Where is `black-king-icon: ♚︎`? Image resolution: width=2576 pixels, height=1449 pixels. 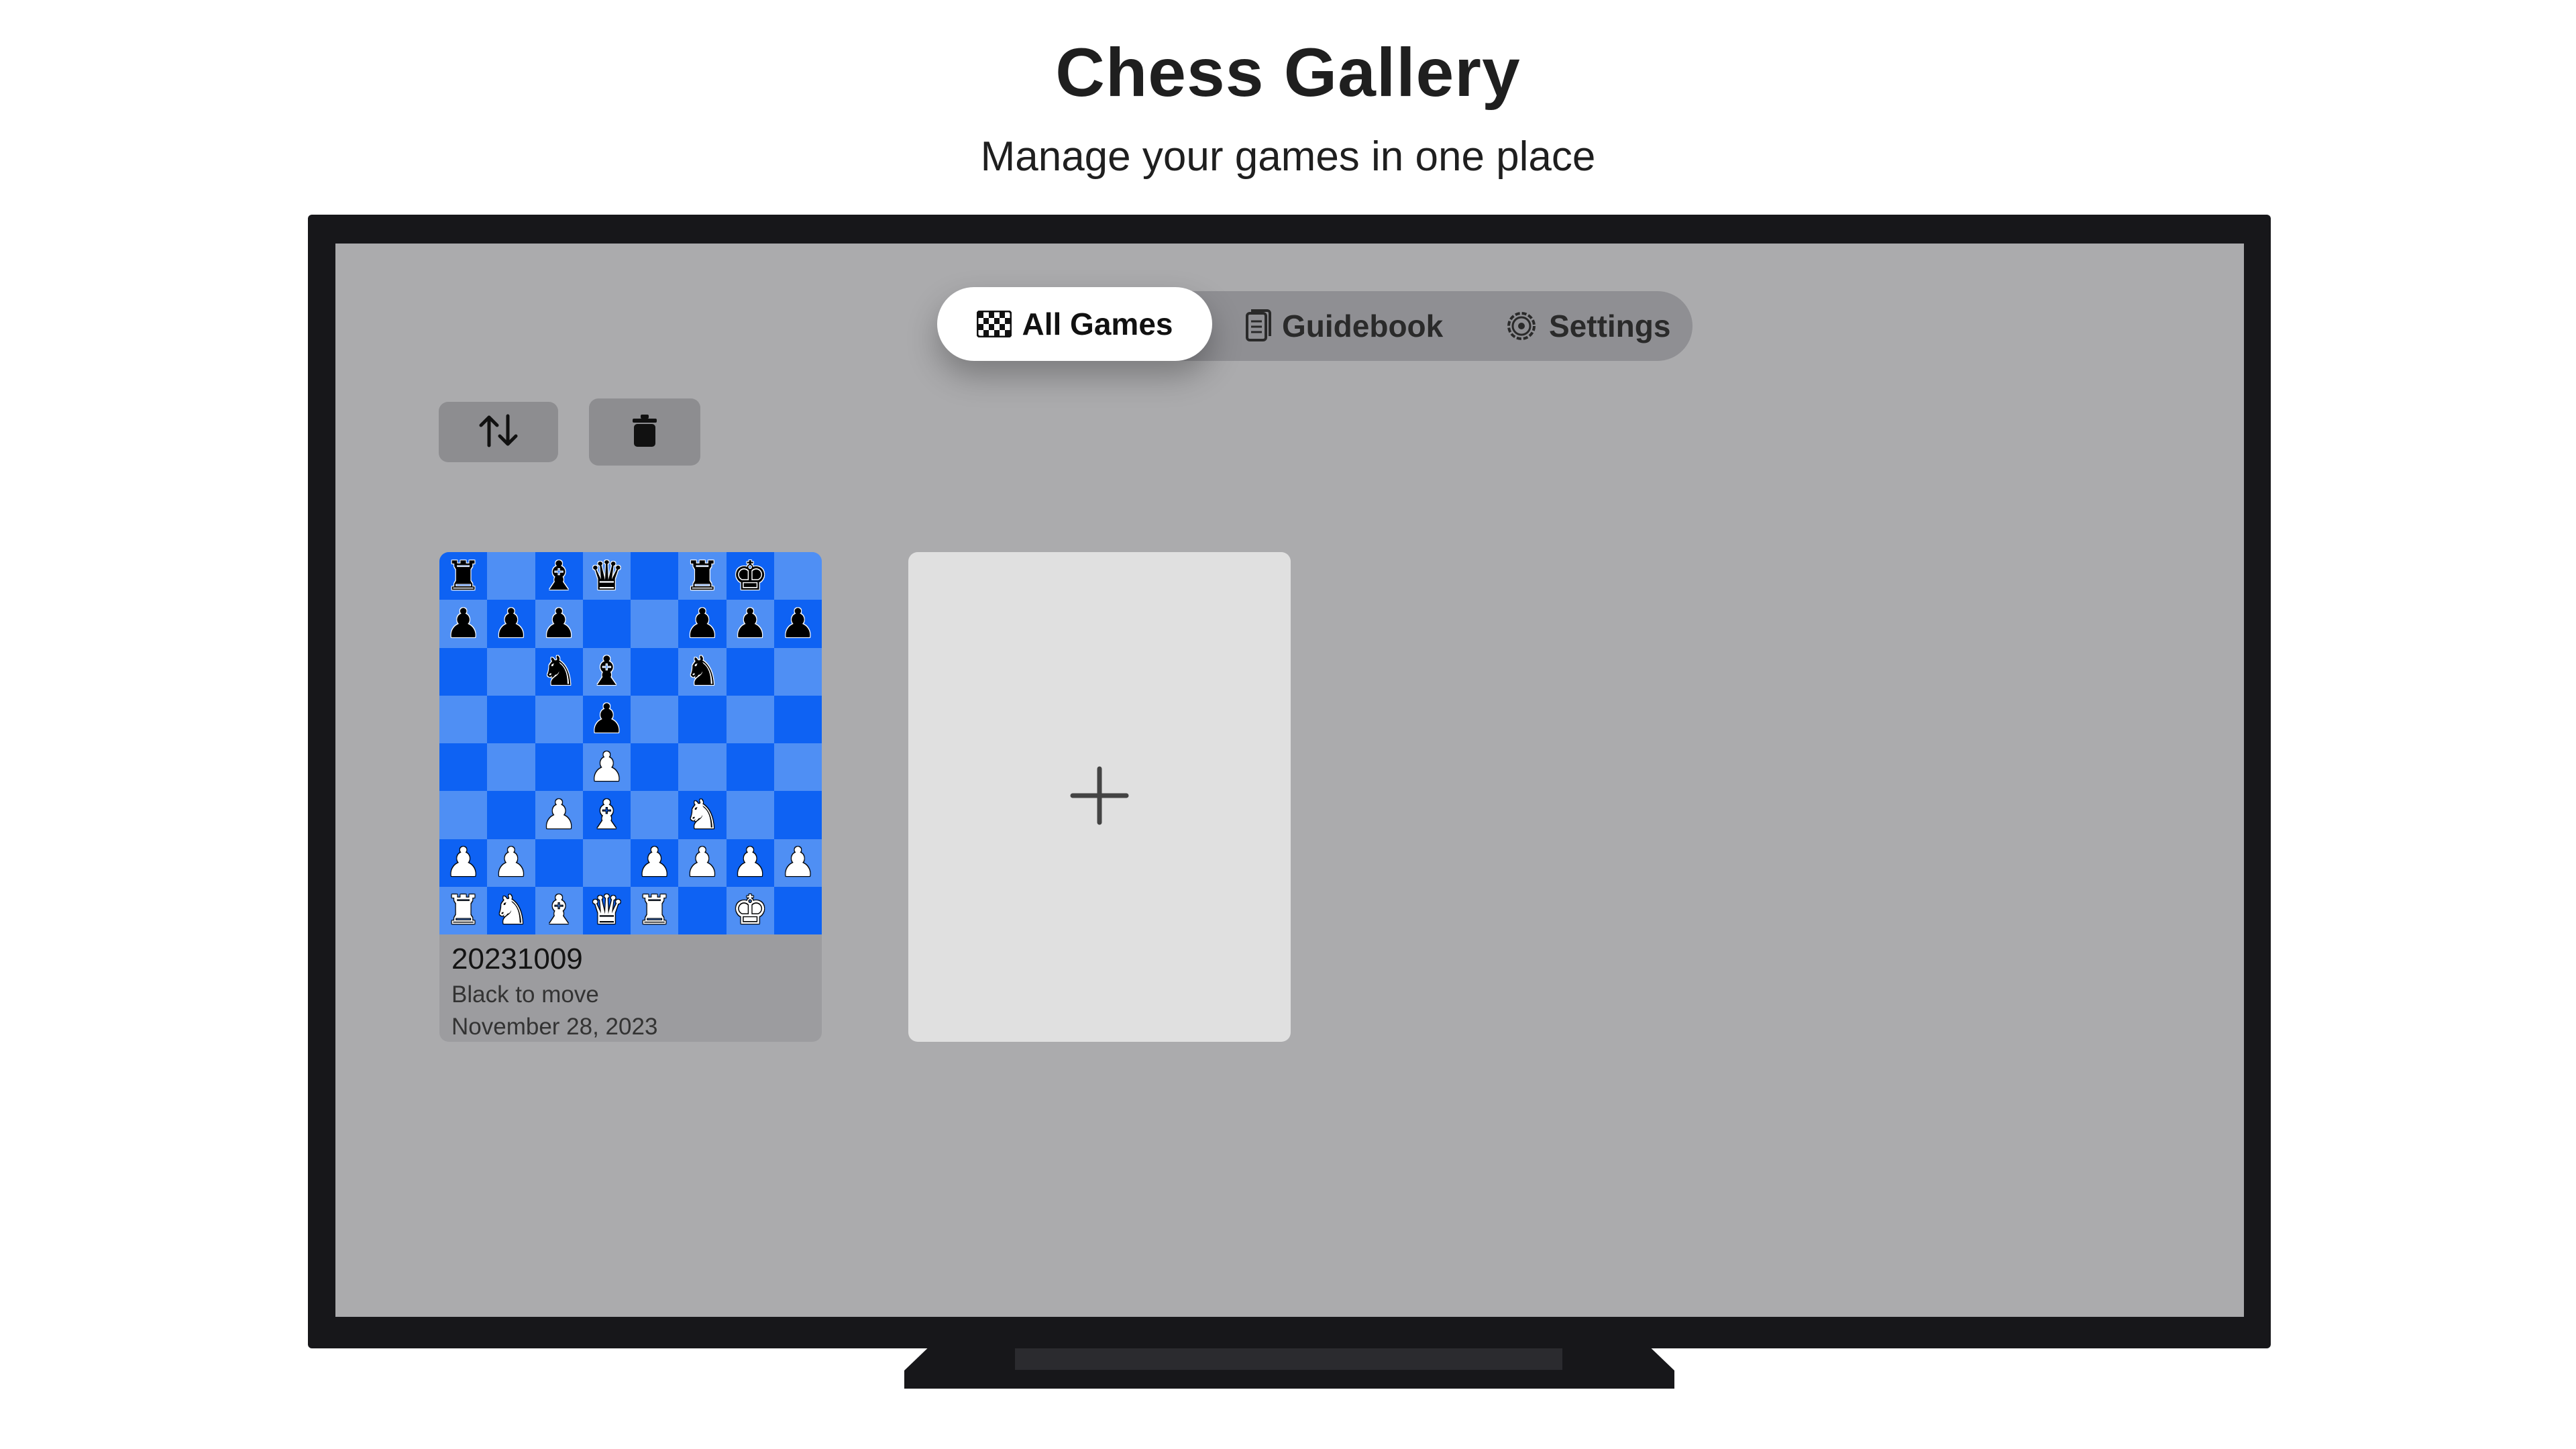 black-king-icon: ♚︎ is located at coordinates (750, 576).